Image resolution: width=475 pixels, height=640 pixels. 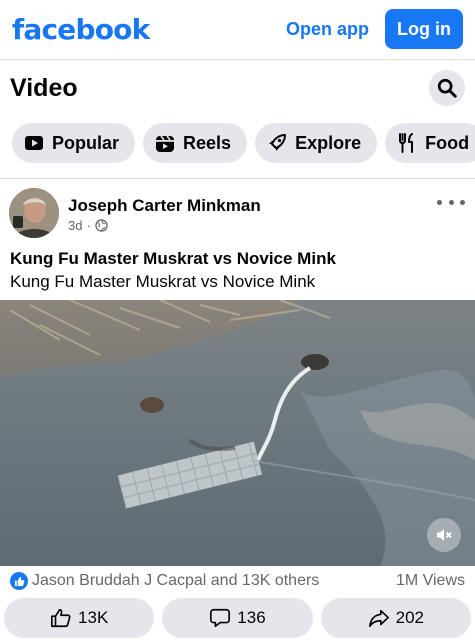 What do you see at coordinates (237, 178) in the screenshot?
I see `chips-divider` at bounding box center [237, 178].